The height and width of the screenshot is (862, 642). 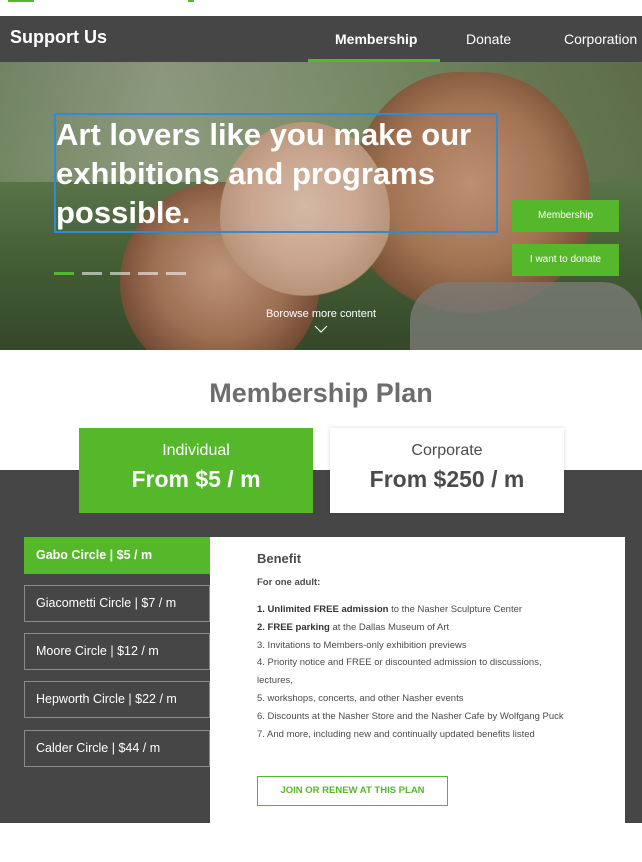 I want to click on join-renew-button: JOIN OR RENEW AT THIS PLAN, so click(x=352, y=791).